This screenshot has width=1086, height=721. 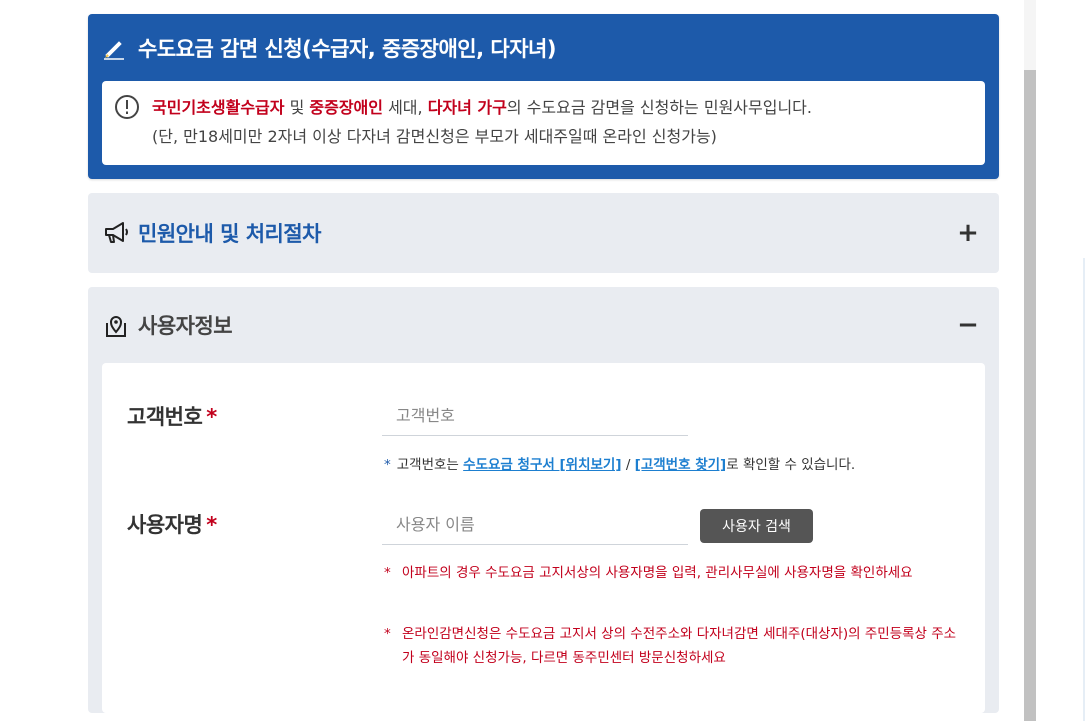 I want to click on find-customer-number-link: [고객번호 찾기], so click(x=681, y=465).